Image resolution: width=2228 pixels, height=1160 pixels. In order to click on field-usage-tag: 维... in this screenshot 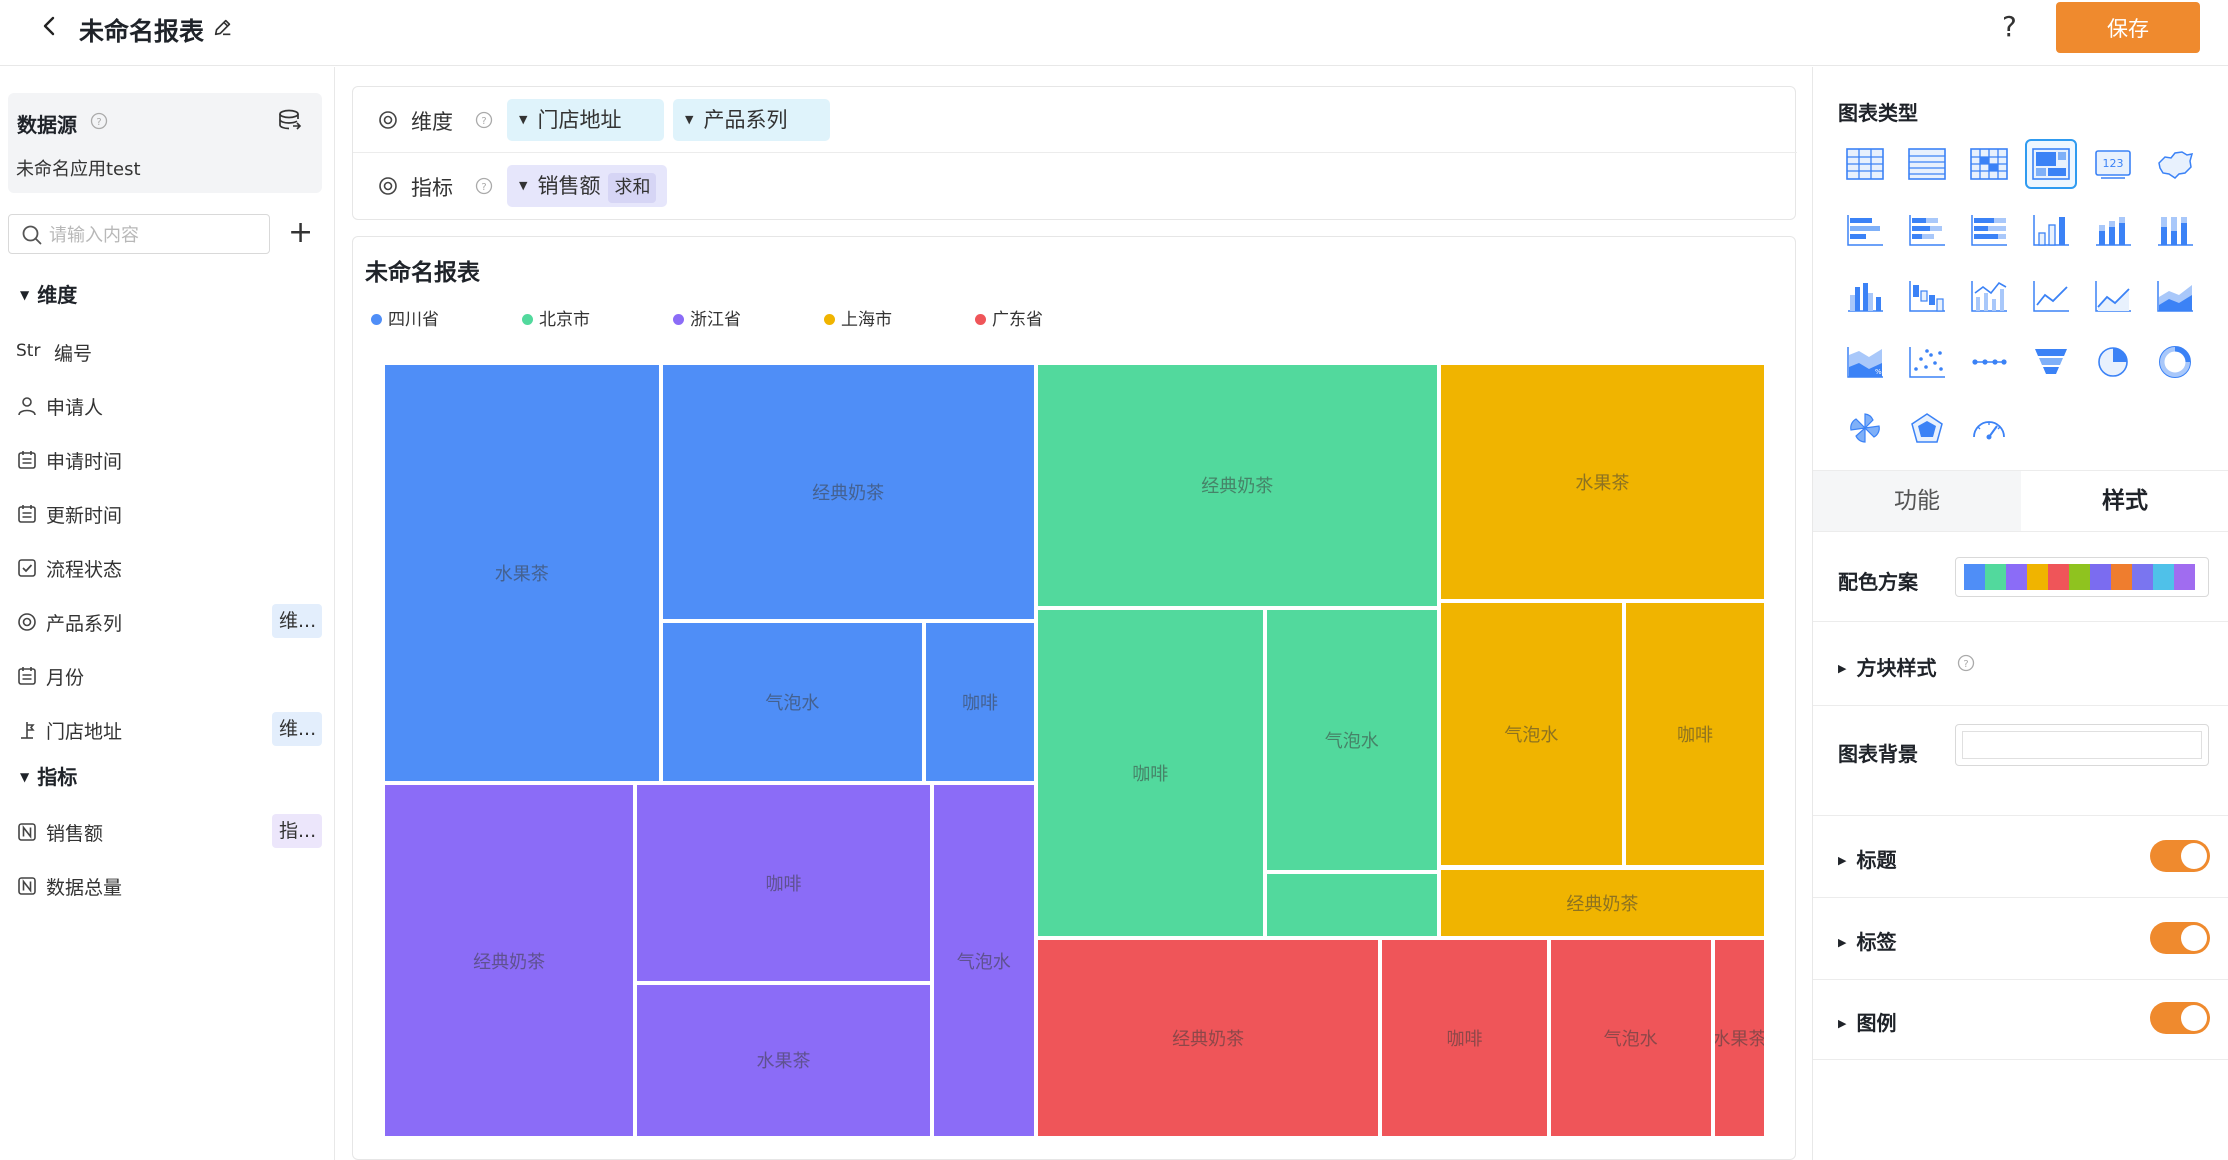, I will do `click(297, 729)`.